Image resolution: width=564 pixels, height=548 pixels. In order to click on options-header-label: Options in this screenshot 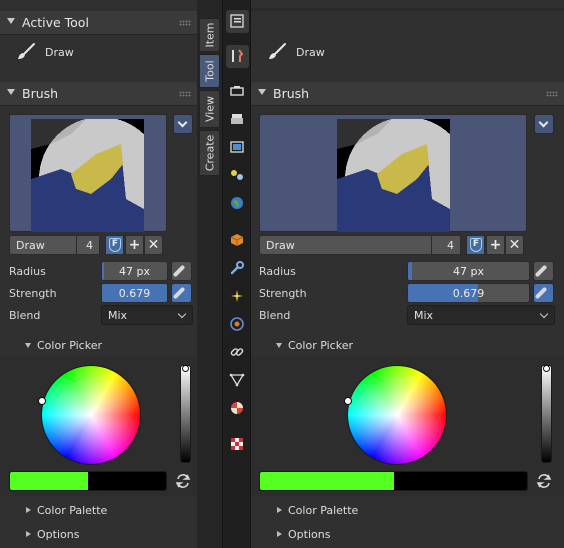, I will do `click(309, 534)`.